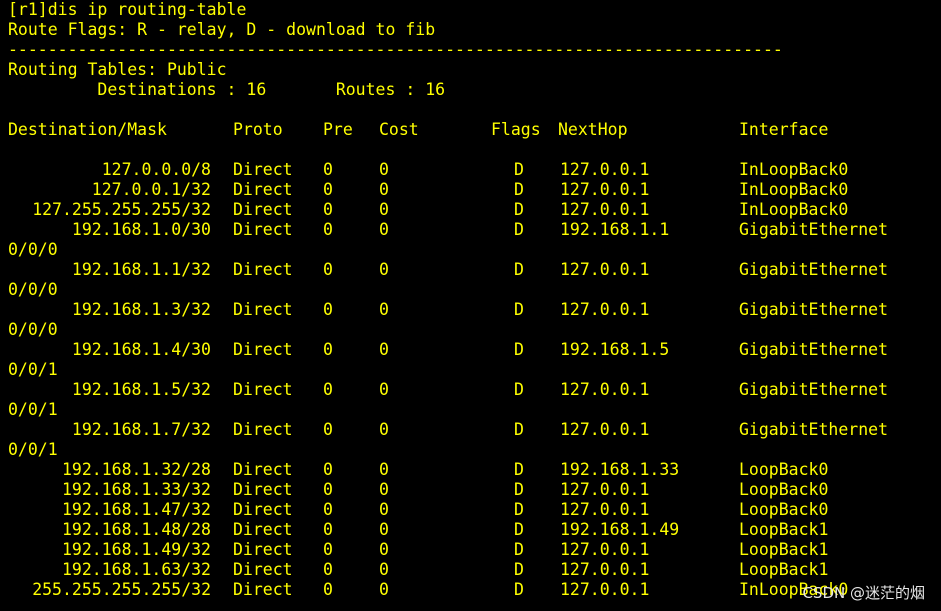 Image resolution: width=941 pixels, height=611 pixels. What do you see at coordinates (117, 69) in the screenshot?
I see `routing-tables-title: Routing Tables: Public` at bounding box center [117, 69].